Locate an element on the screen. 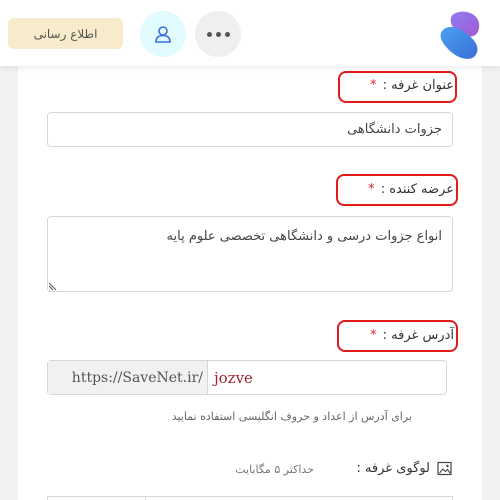  provider-label: عرضه کننده : * is located at coordinates (396, 189).